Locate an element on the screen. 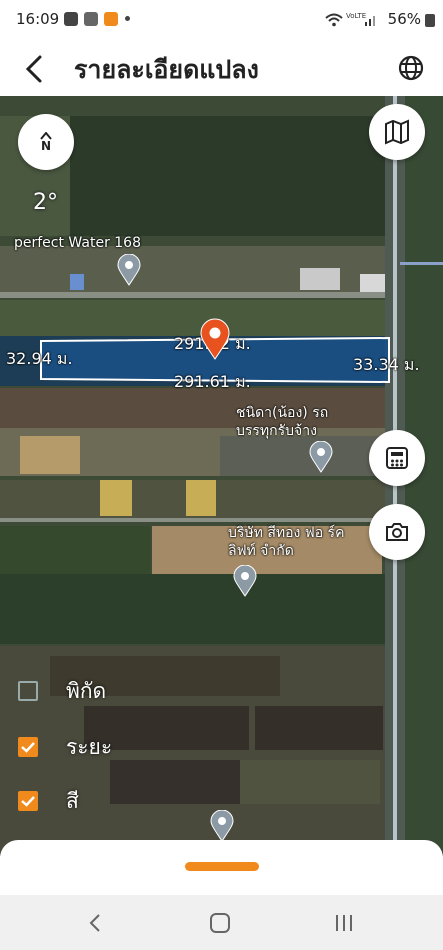 The height and width of the screenshot is (950, 443). layer-label: พิกัด is located at coordinates (86, 690).